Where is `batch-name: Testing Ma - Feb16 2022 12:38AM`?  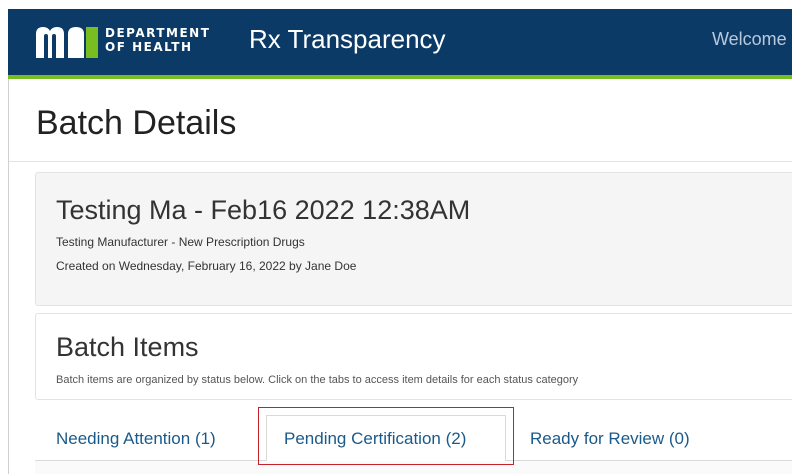
batch-name: Testing Ma - Feb16 2022 12:38AM is located at coordinates (263, 210).